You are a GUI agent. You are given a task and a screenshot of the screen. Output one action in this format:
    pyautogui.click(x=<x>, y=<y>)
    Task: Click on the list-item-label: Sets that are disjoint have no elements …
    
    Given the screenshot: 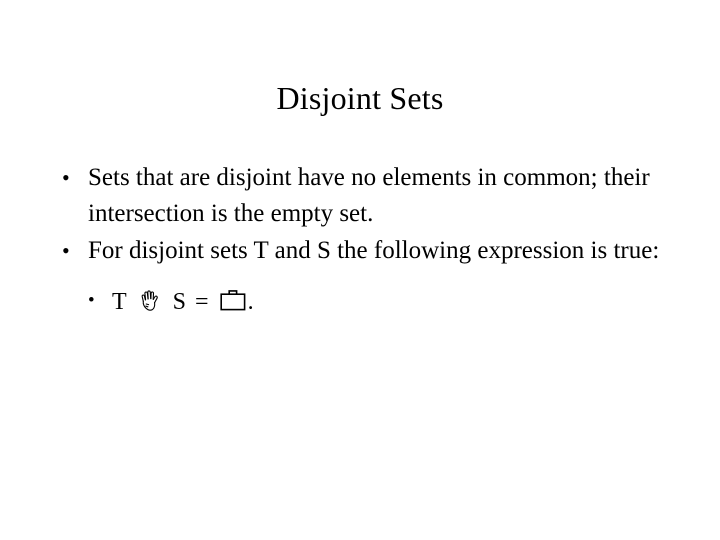 What is the action you would take?
    pyautogui.click(x=369, y=195)
    